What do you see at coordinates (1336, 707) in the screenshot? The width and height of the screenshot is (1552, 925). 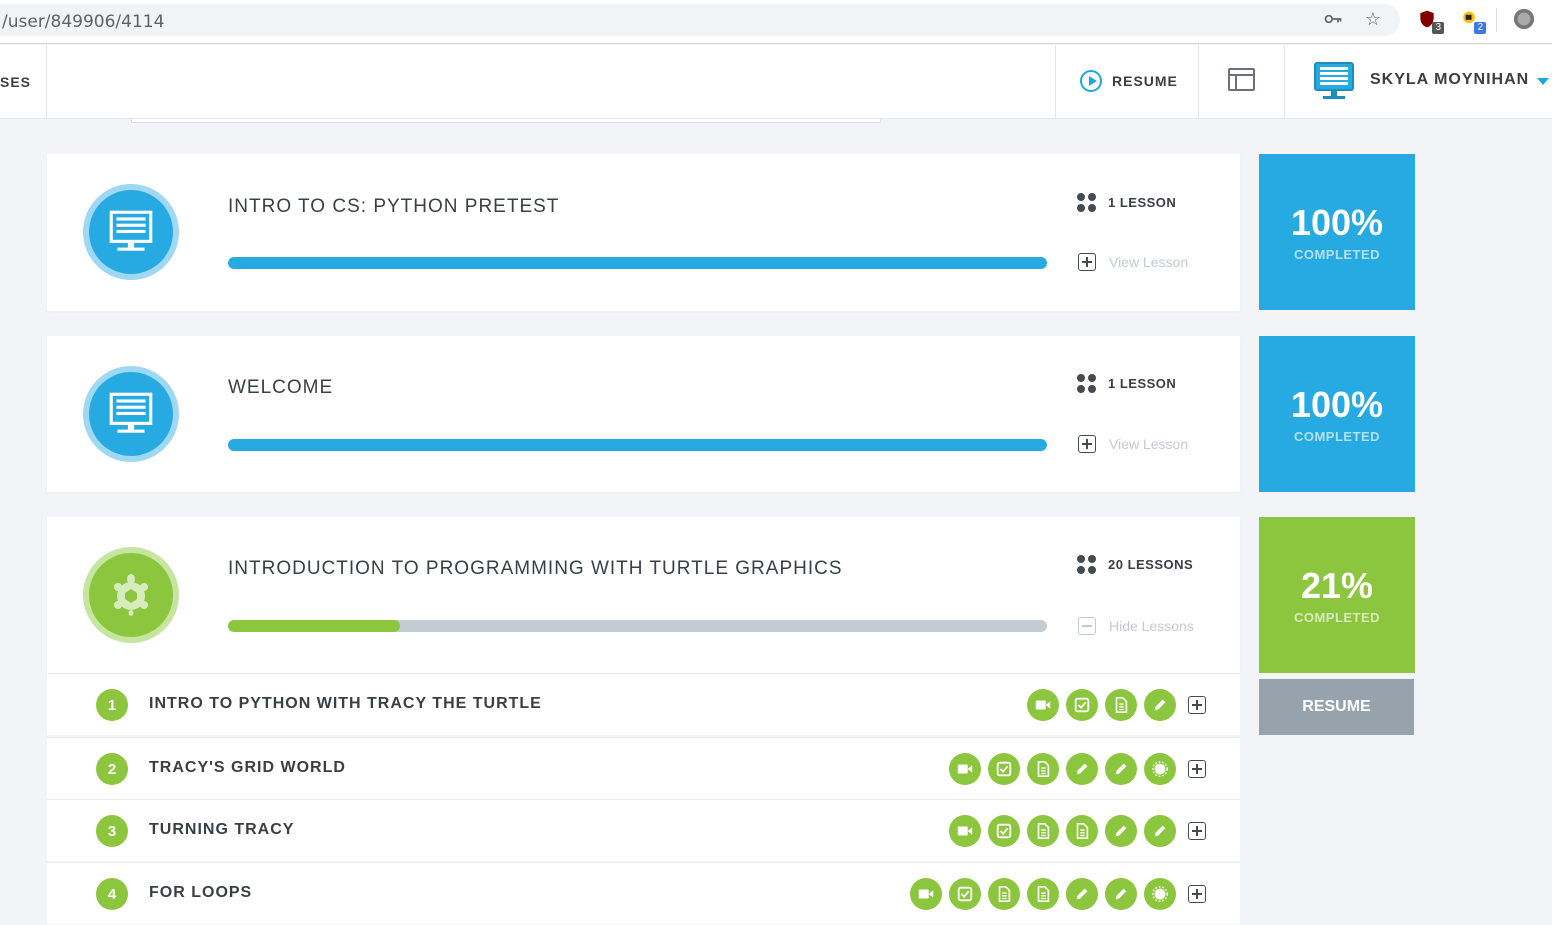 I see `course-resume-button: RESUME` at bounding box center [1336, 707].